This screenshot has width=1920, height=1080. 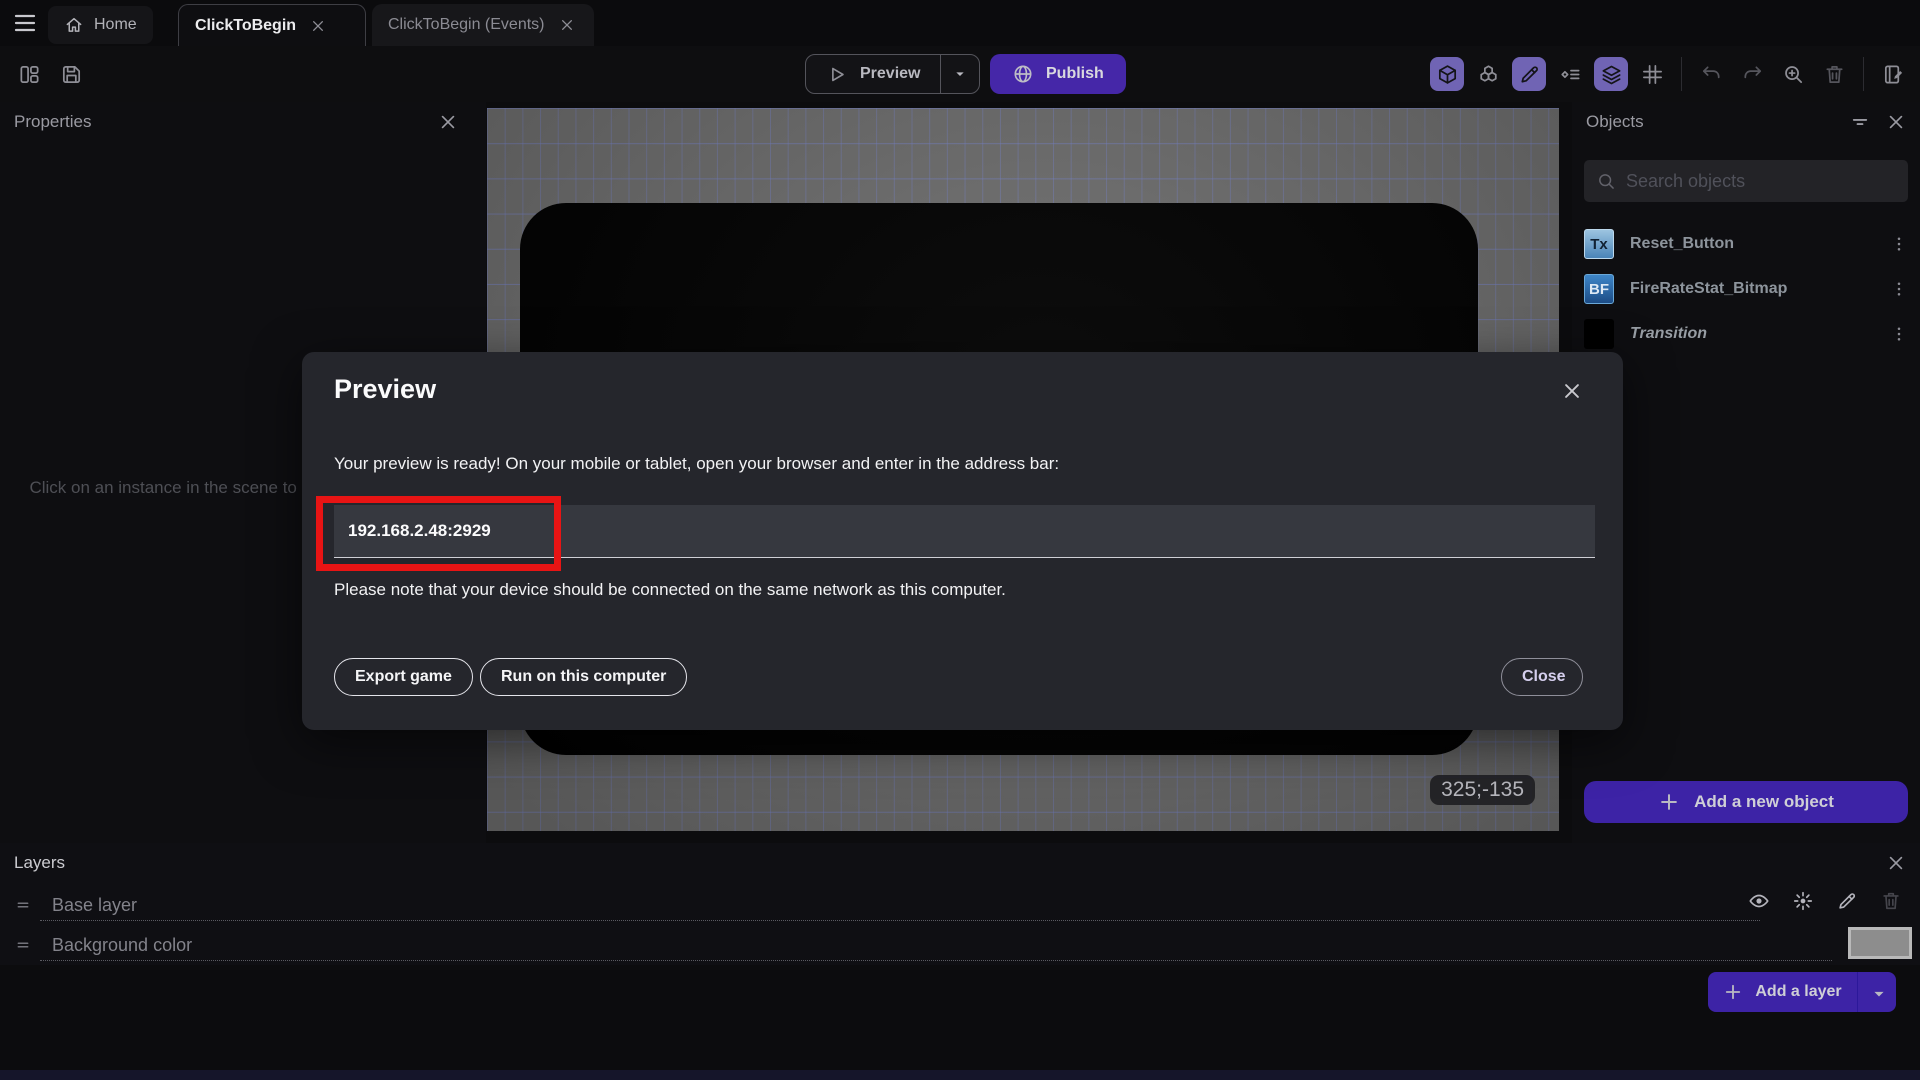 I want to click on cube-3d-icon, so click(x=1447, y=74).